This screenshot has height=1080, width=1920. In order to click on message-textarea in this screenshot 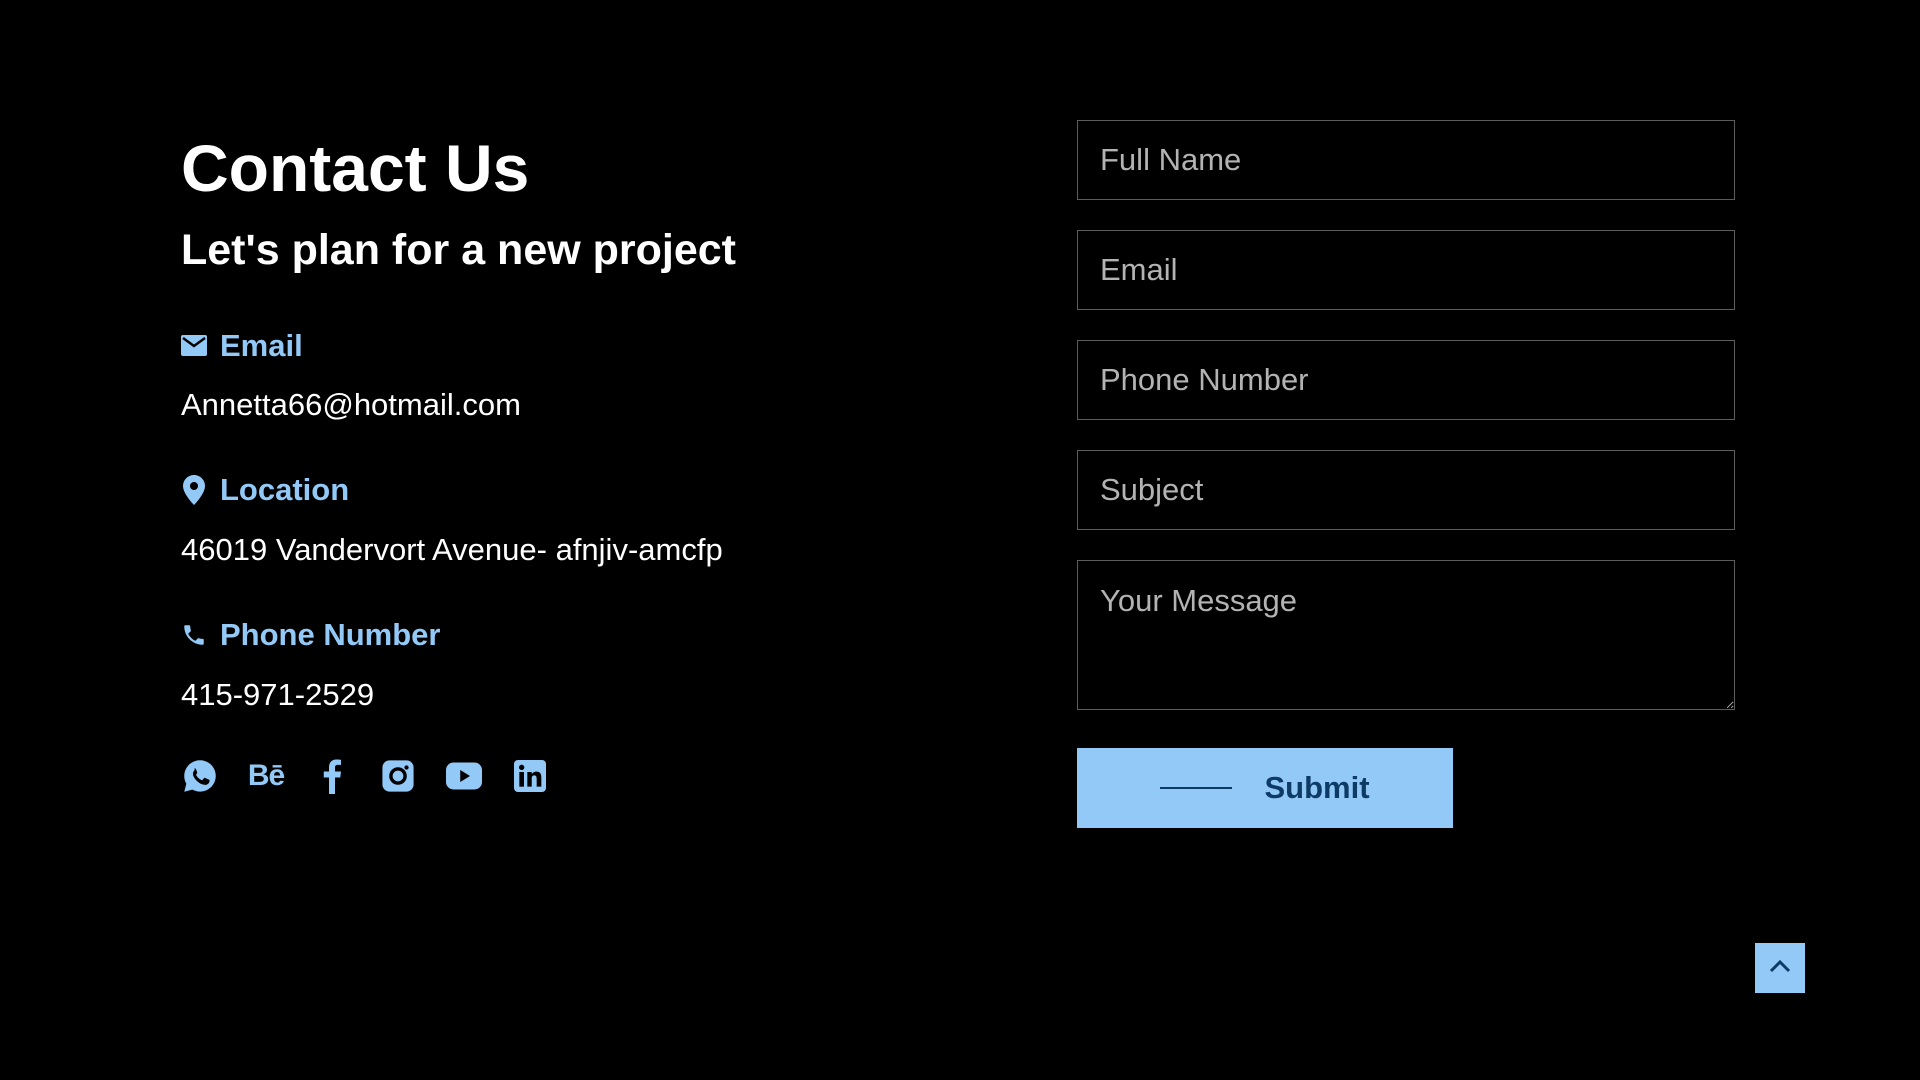, I will do `click(1406, 635)`.